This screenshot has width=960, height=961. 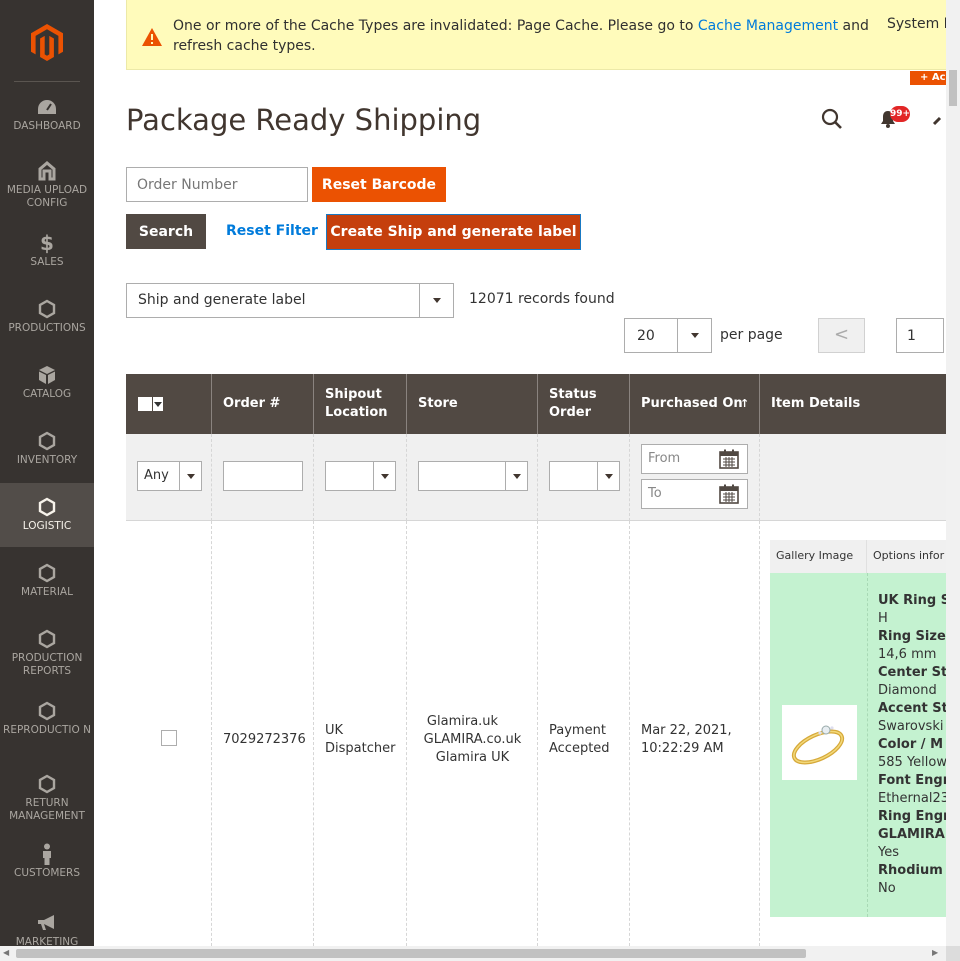 What do you see at coordinates (694, 335) in the screenshot?
I see `per-page-arrow` at bounding box center [694, 335].